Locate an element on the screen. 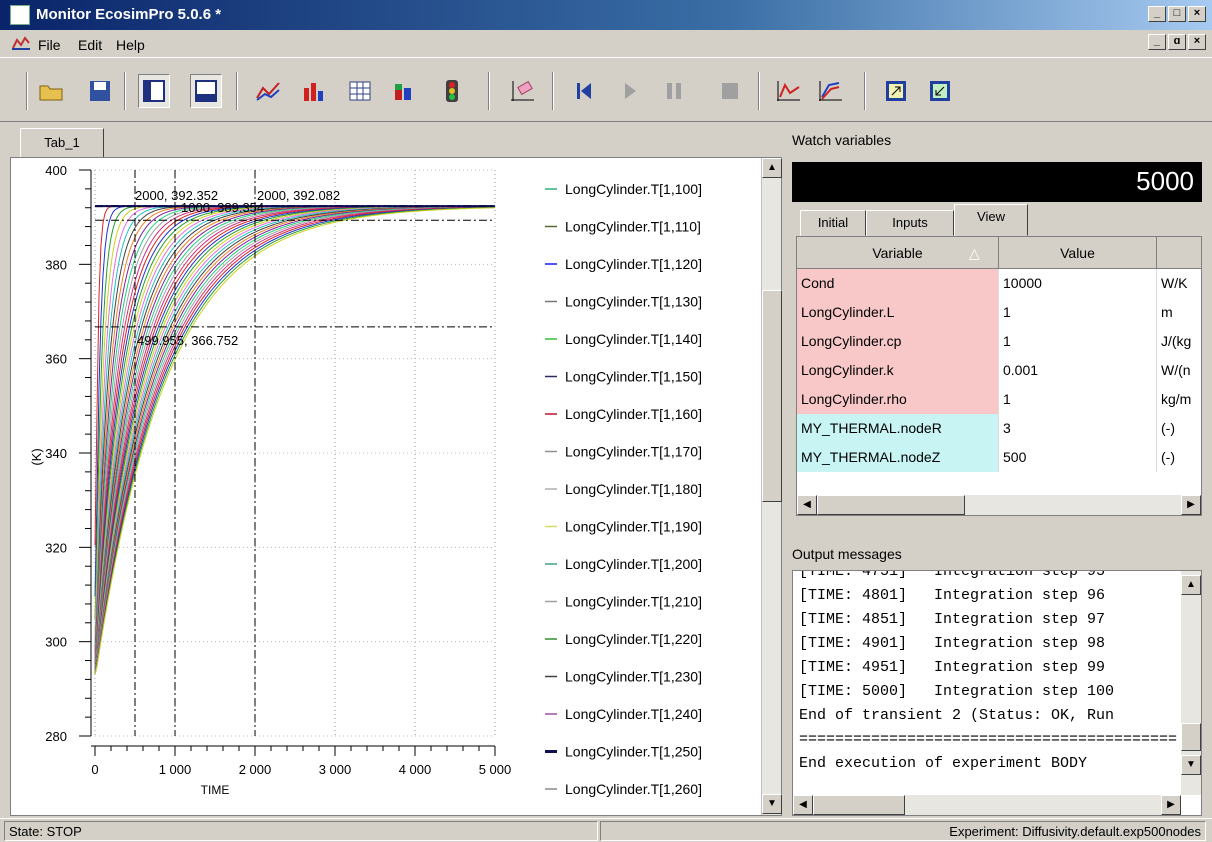 The image size is (1212, 842). legend-scrollbar: ▲ ▼ is located at coordinates (771, 486).